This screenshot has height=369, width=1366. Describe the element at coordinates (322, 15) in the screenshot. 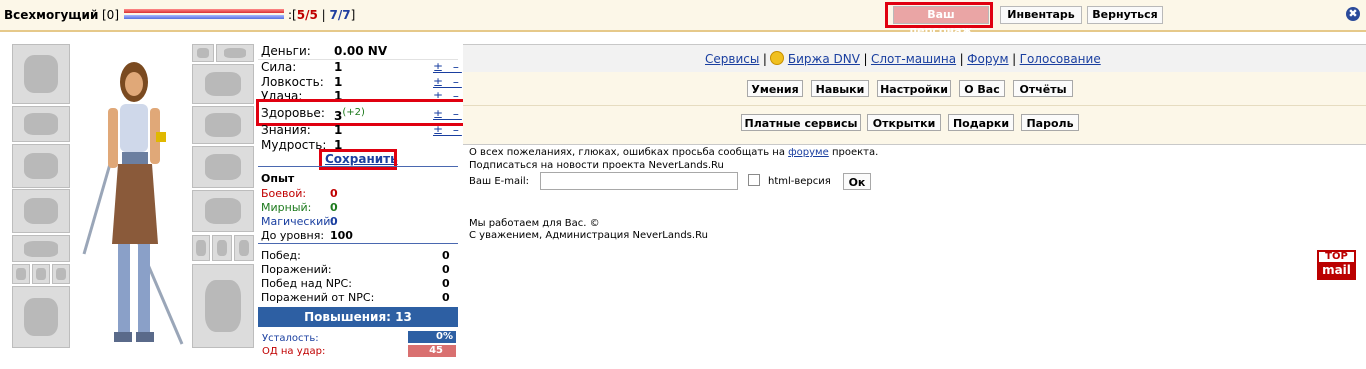

I see `hp-mp-readout: :[5/5 | 7/7]` at that location.